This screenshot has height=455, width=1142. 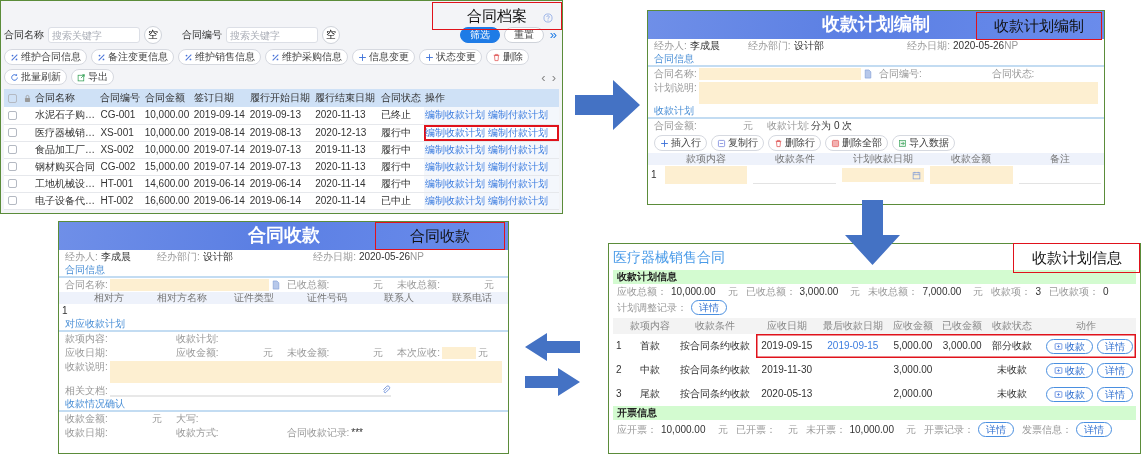 I want to click on toolbar-button: 删除, so click(x=507, y=57).